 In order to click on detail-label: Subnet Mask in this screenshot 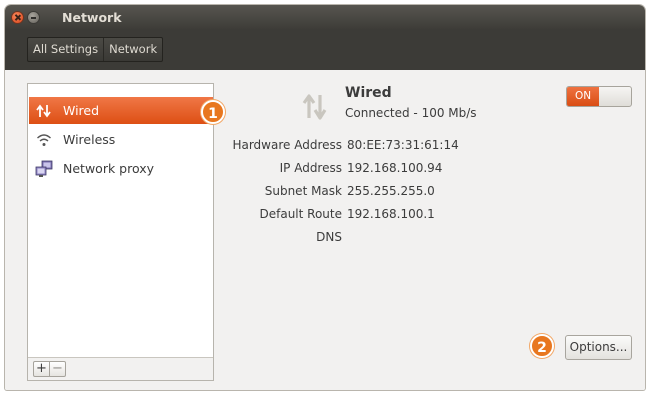, I will do `click(303, 191)`.